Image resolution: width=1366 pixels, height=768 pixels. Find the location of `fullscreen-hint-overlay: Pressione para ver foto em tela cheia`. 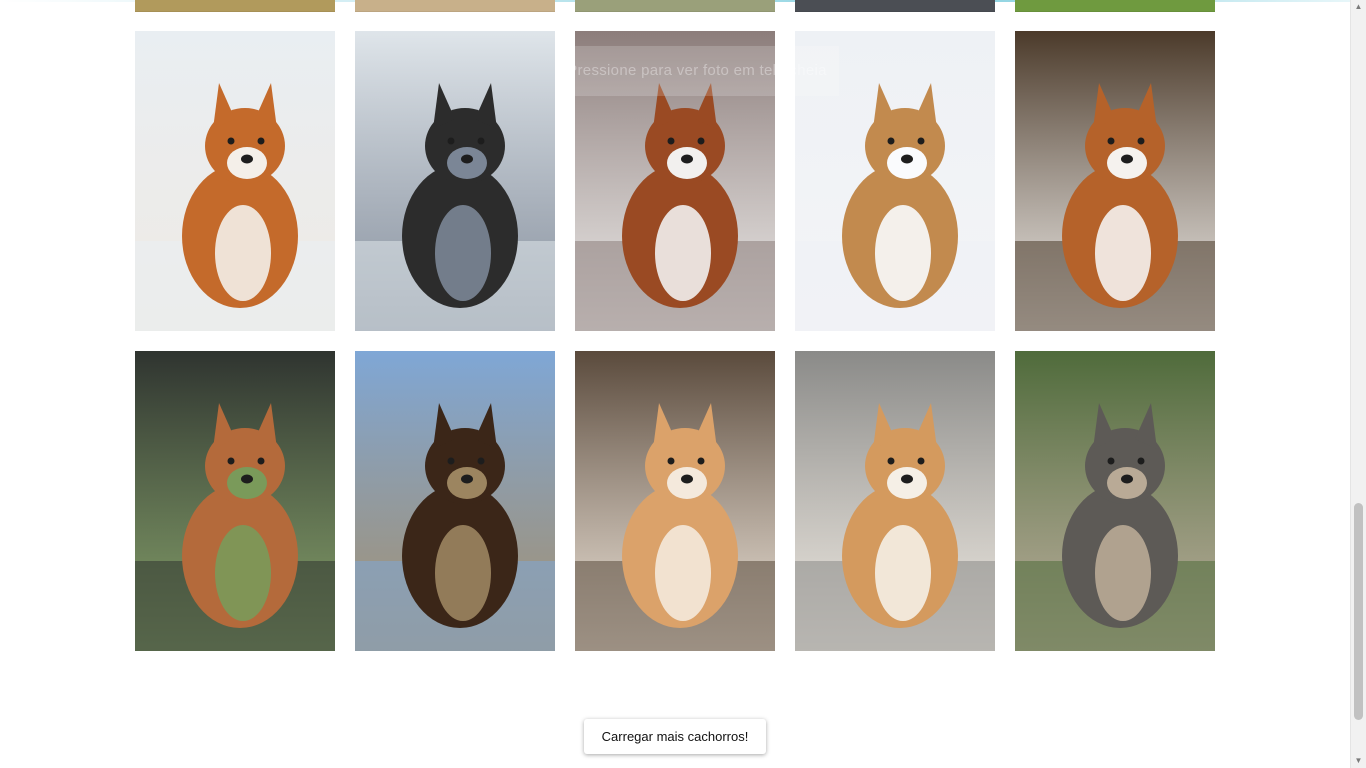

fullscreen-hint-overlay: Pressione para ver foto em tela cheia is located at coordinates (697, 71).